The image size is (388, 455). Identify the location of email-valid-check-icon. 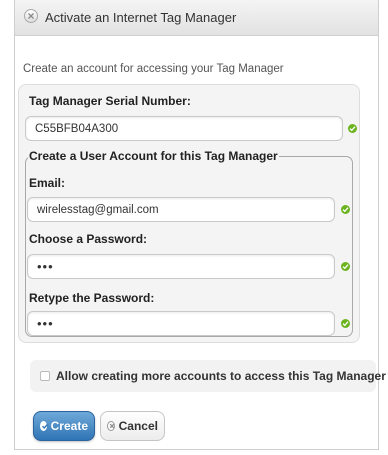
(345, 209).